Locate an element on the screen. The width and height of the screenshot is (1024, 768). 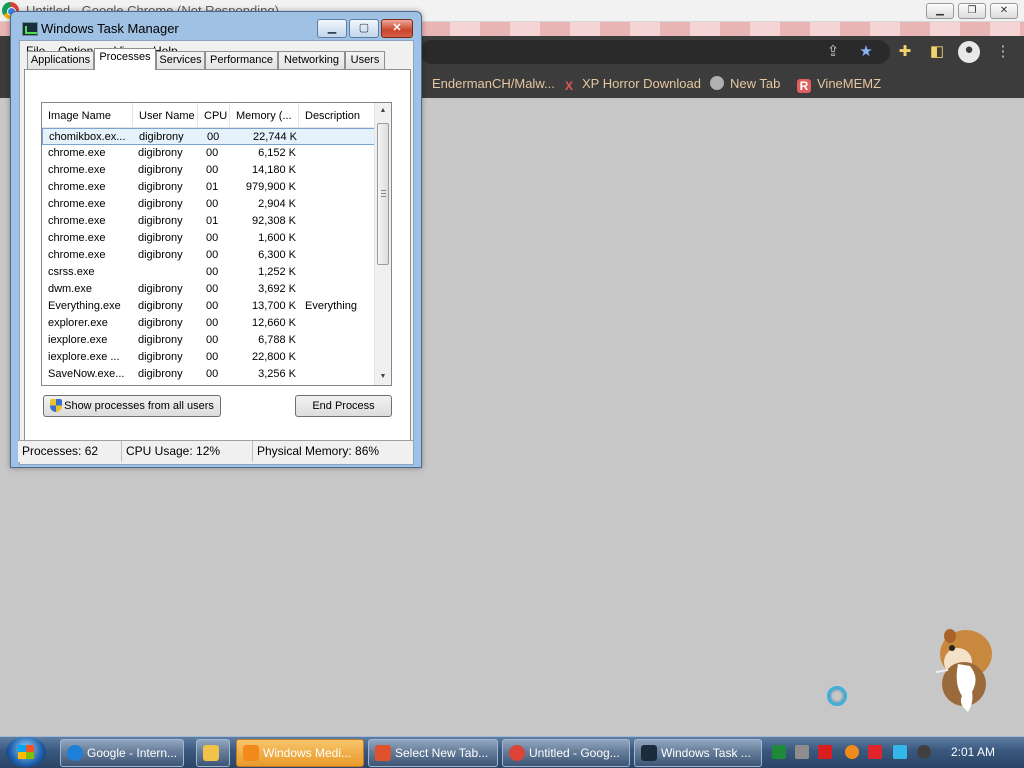
process-memory: 1,252 K is located at coordinates (277, 272).